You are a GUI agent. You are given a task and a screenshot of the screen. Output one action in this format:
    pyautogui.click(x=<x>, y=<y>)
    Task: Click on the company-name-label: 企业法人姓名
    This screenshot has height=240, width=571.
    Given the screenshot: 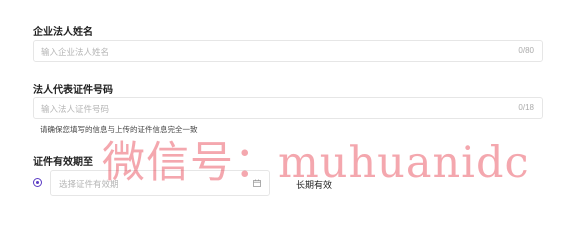 What is the action you would take?
    pyautogui.click(x=63, y=32)
    